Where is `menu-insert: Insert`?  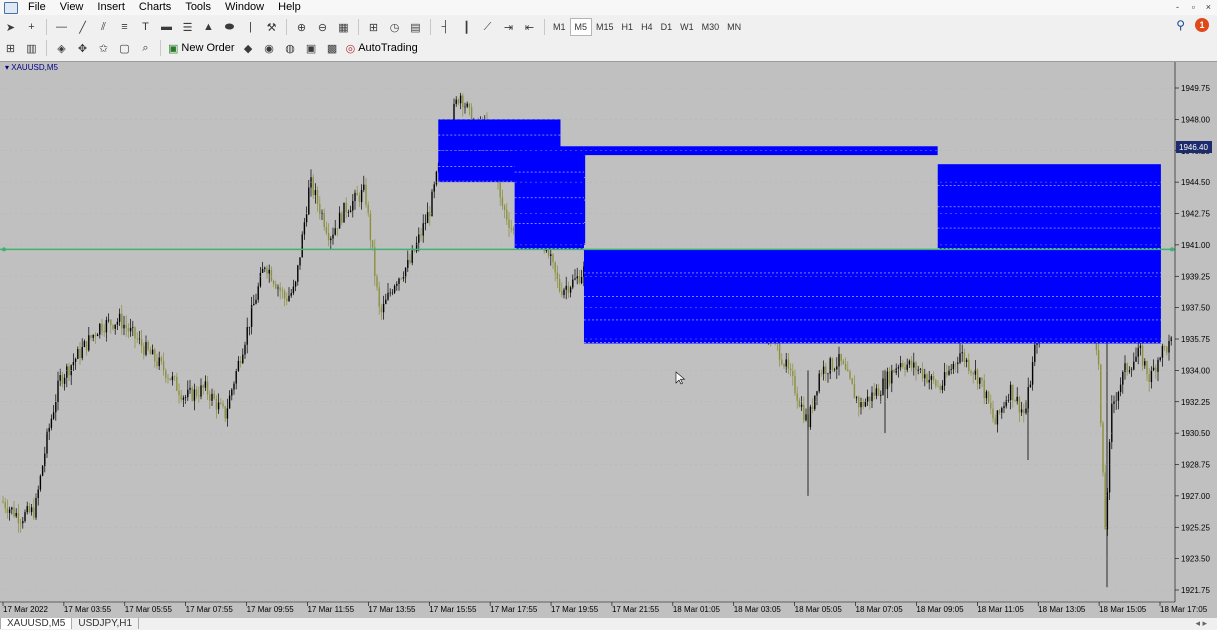 menu-insert: Insert is located at coordinates (111, 7).